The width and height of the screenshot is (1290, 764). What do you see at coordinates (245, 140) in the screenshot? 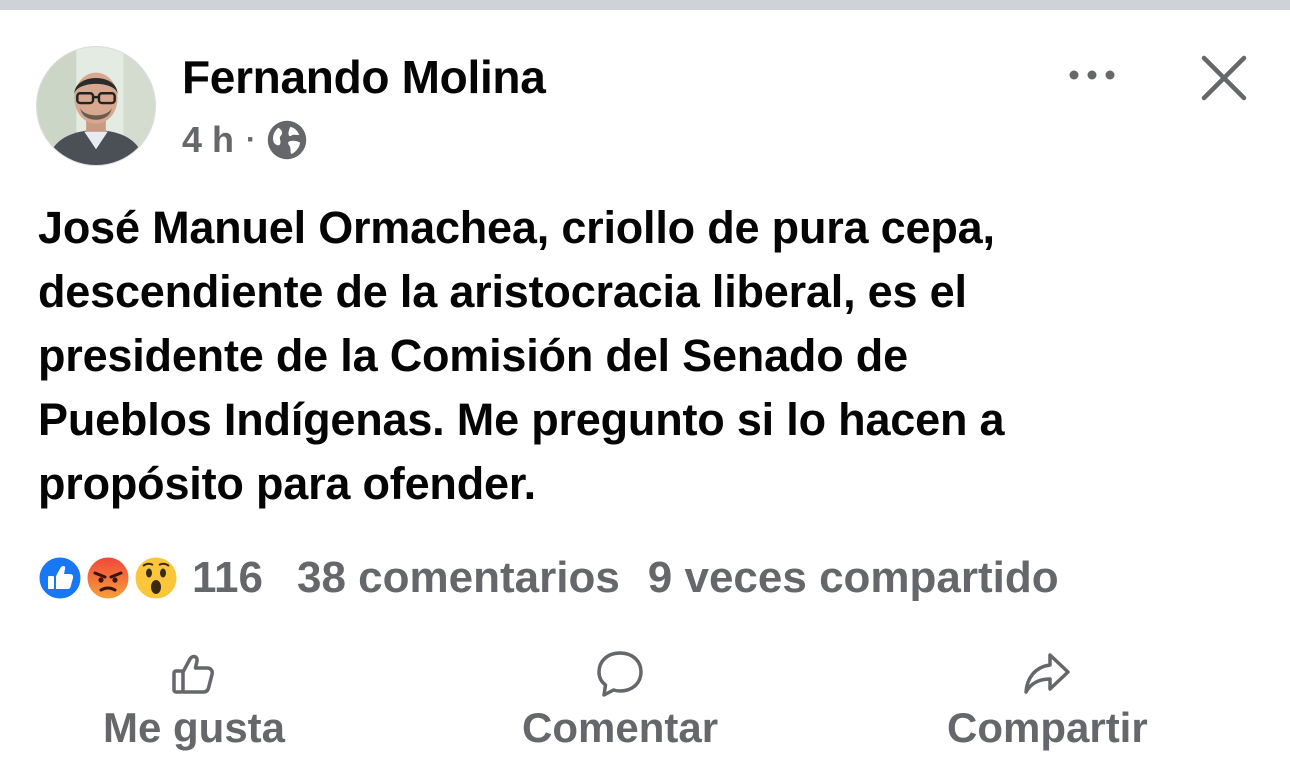
I see `post-meta: 4 h ·` at bounding box center [245, 140].